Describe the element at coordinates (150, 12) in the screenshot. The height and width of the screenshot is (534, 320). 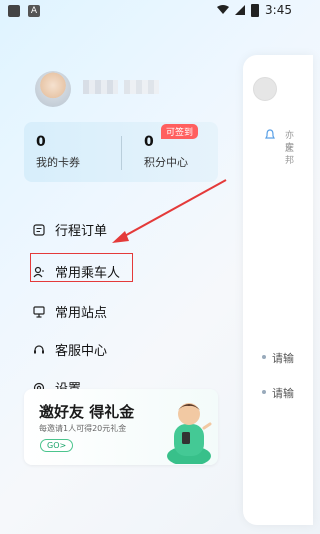
I see `status-bar: A 3:45` at that location.